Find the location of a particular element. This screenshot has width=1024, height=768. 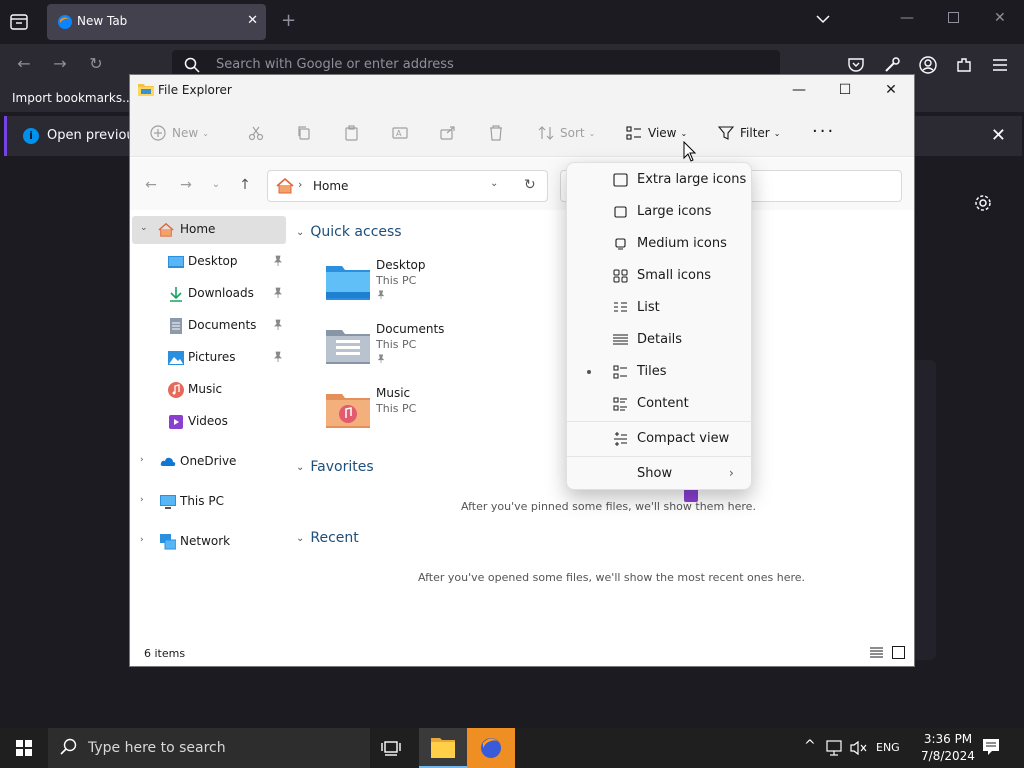

download-icon is located at coordinates (176, 294).